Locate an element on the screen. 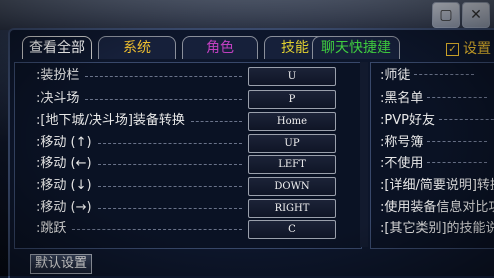 Image resolution: width=494 pixels, height=278 pixels. keybind-row-right: :使用装备信息对比功能 is located at coordinates (437, 208).